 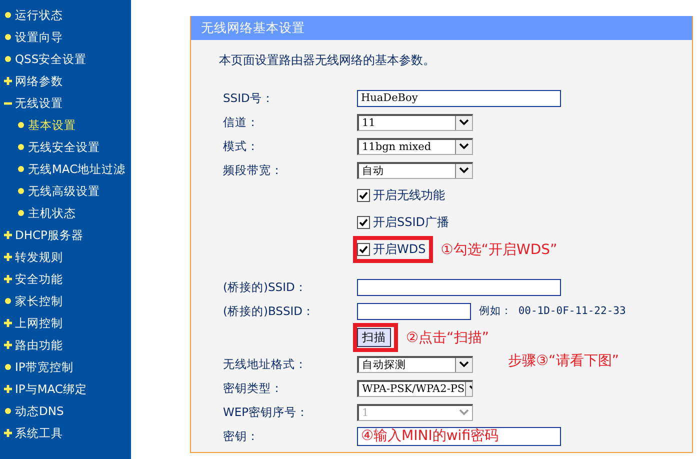 I want to click on field-label: 密钥类型：, so click(x=253, y=388).